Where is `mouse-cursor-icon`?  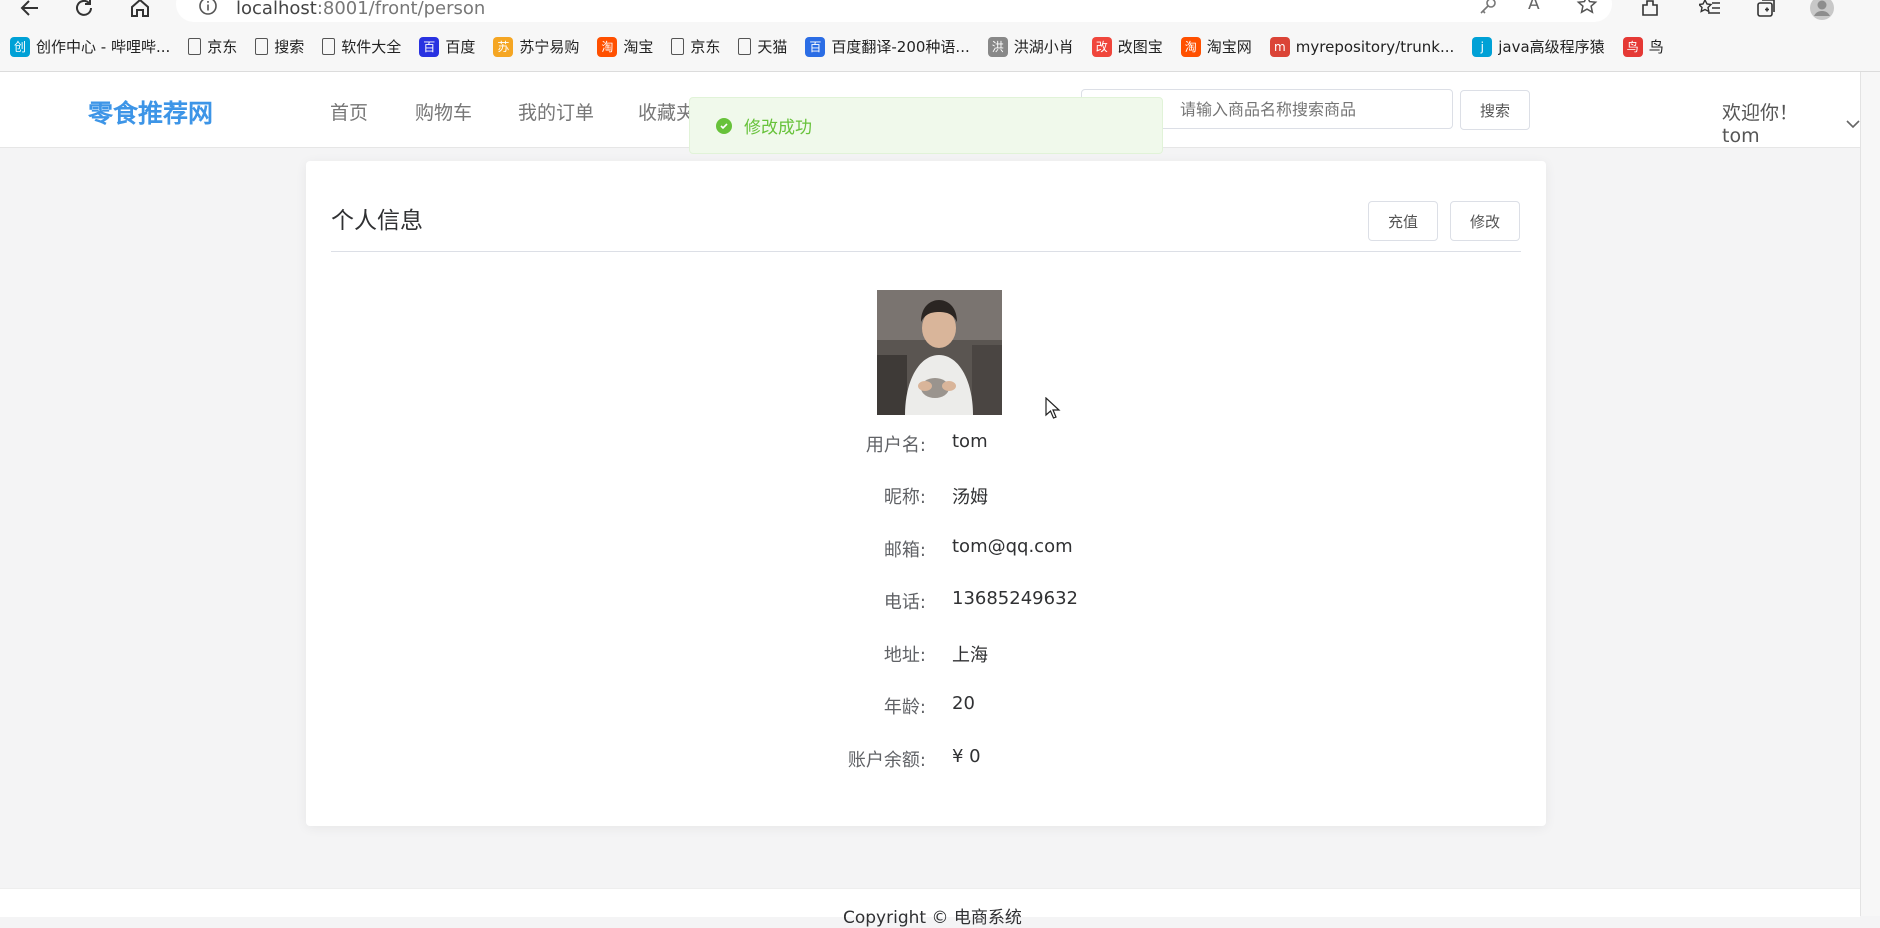
mouse-cursor-icon is located at coordinates (1053, 409).